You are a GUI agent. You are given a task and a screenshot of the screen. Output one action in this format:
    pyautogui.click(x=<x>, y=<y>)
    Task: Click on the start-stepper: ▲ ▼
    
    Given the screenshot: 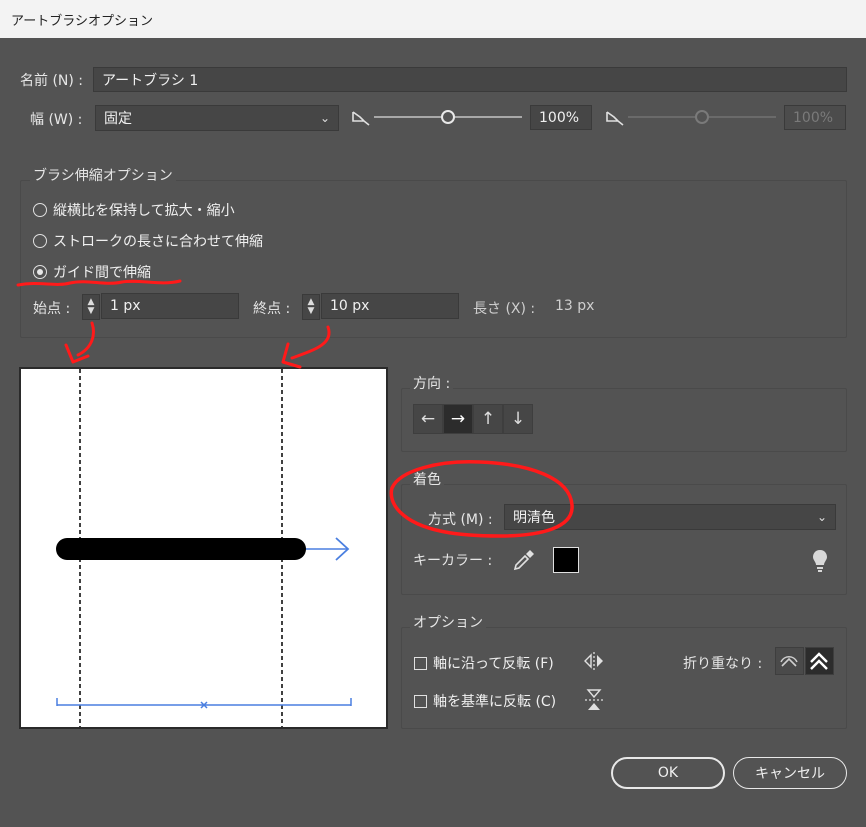 What is the action you would take?
    pyautogui.click(x=91, y=307)
    